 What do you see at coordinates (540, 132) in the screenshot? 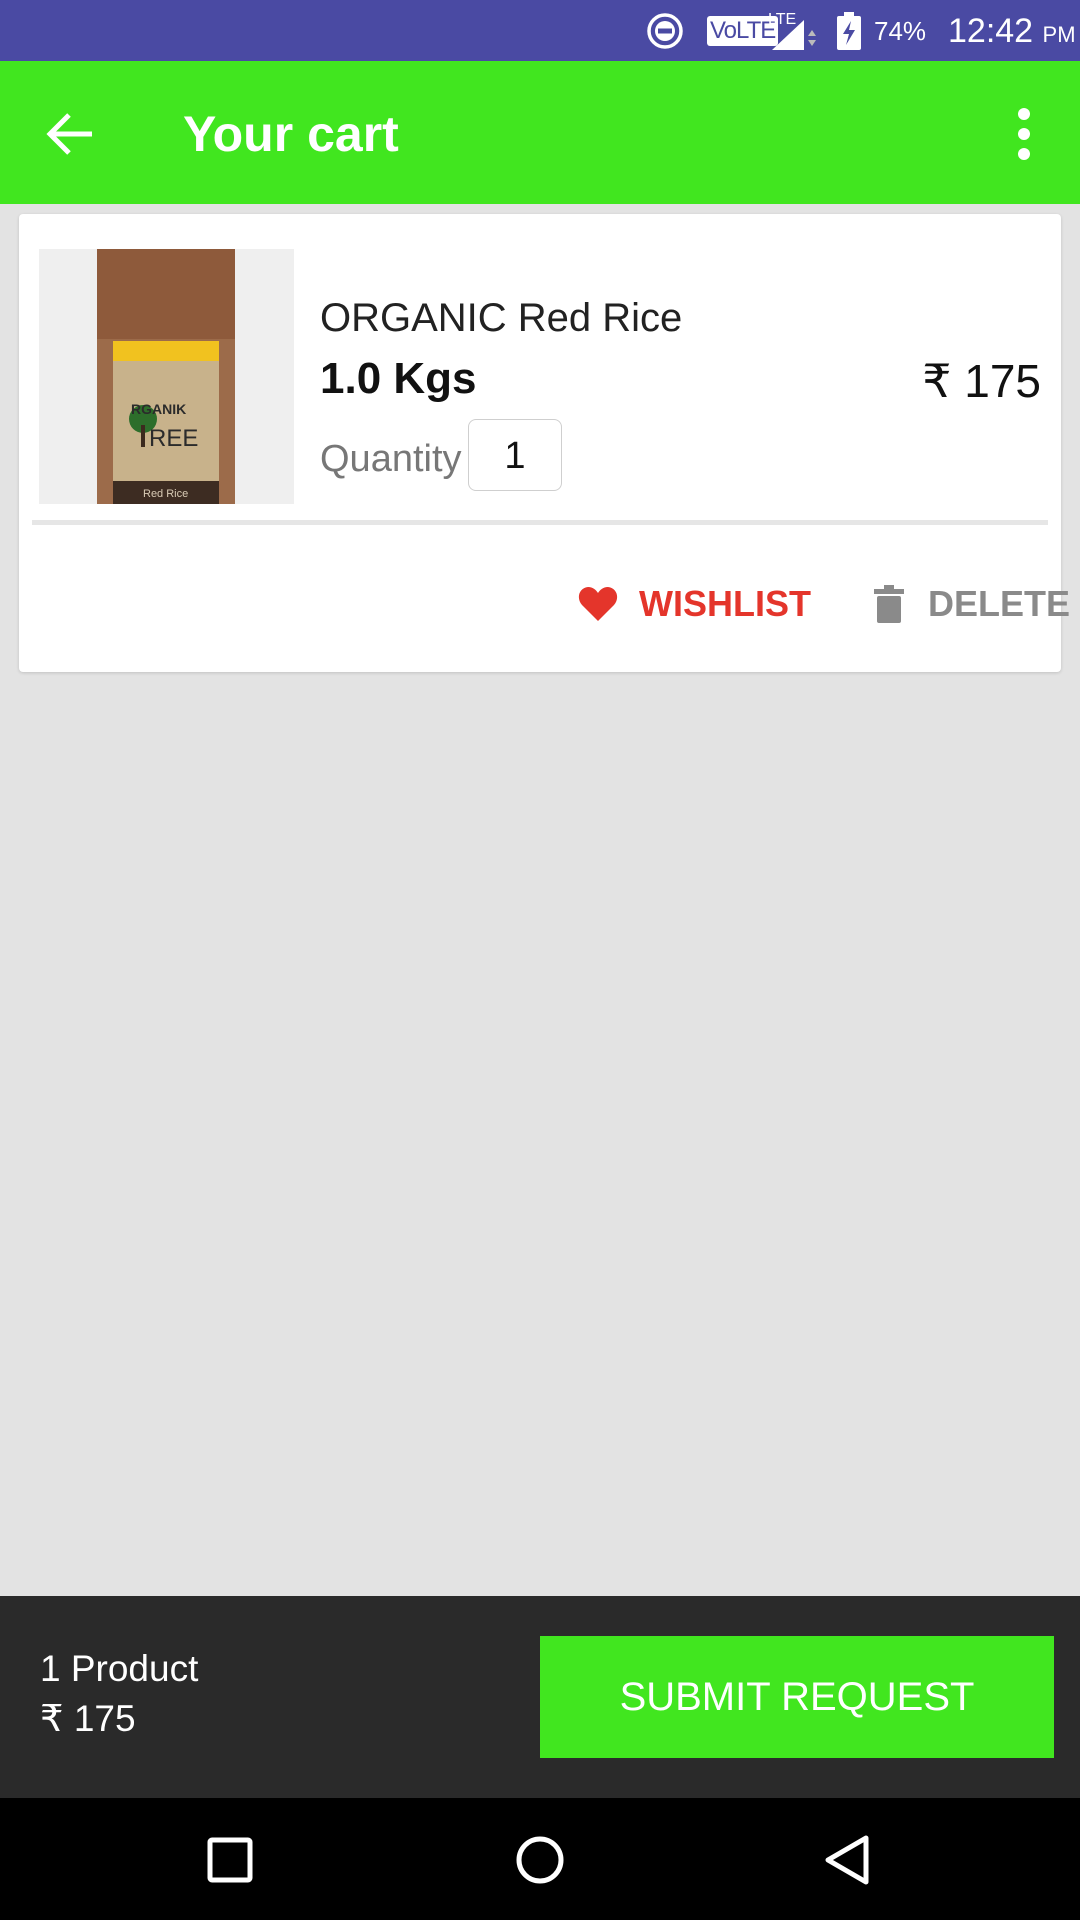
I see `app-bar: Your cart` at bounding box center [540, 132].